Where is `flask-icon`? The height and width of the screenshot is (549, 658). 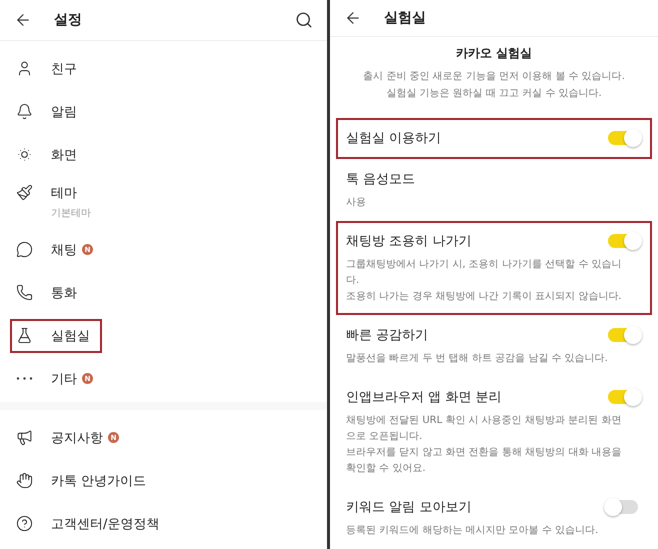
flask-icon is located at coordinates (24, 335).